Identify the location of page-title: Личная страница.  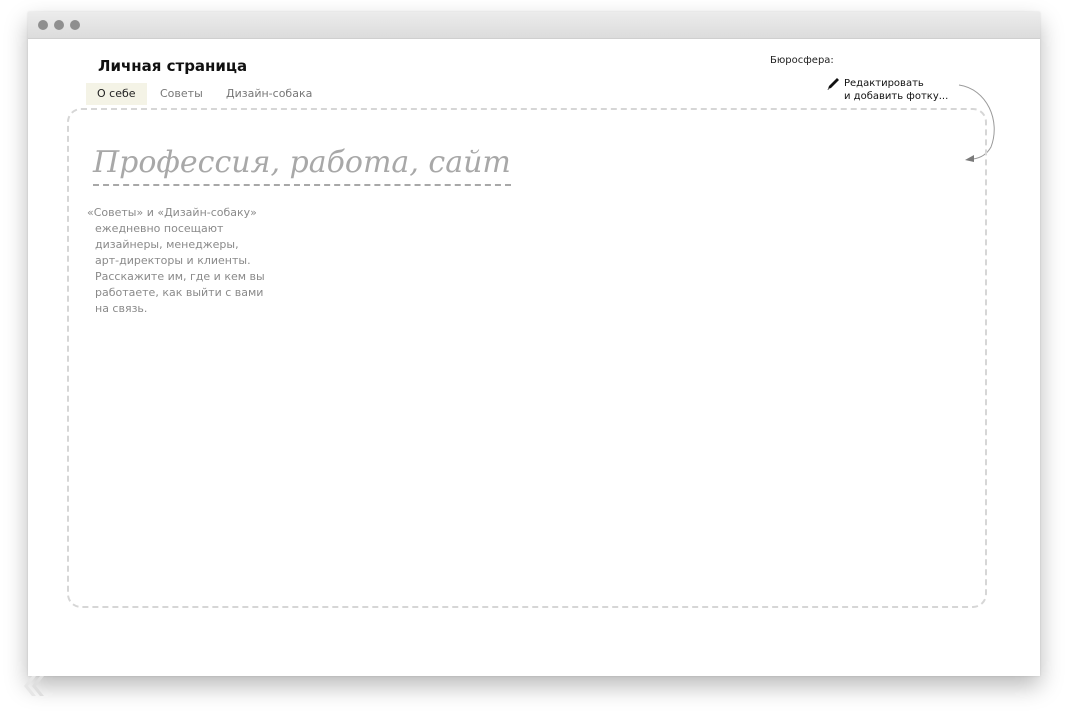
(173, 66).